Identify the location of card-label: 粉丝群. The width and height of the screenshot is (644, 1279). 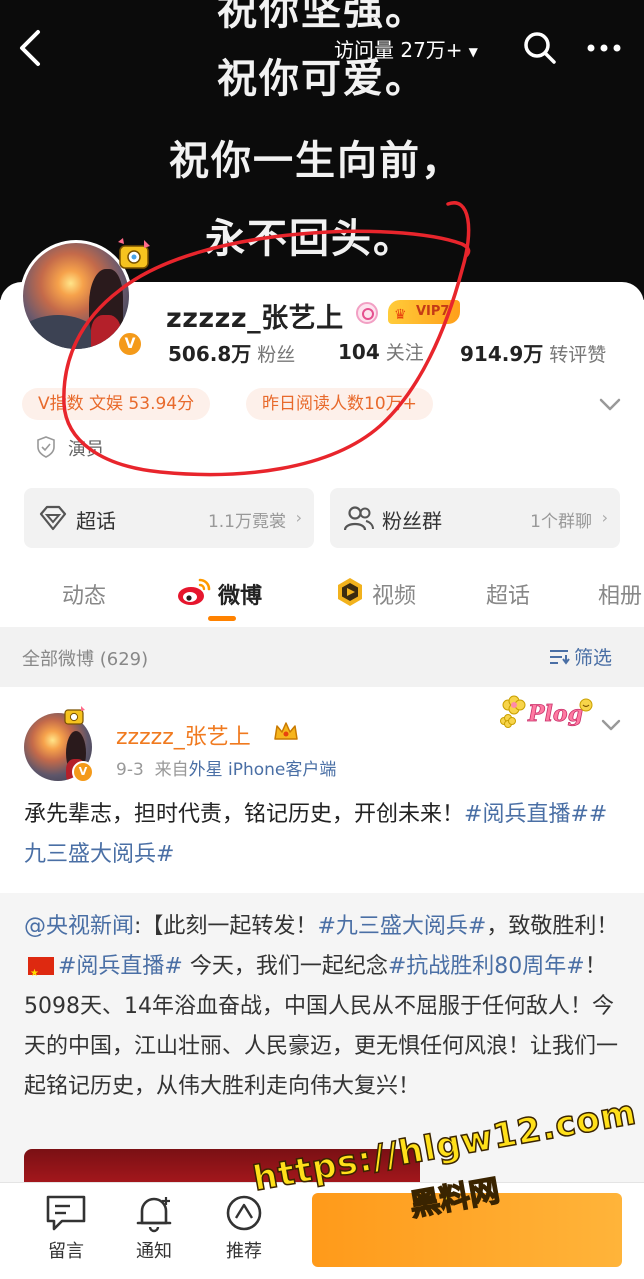
(412, 521).